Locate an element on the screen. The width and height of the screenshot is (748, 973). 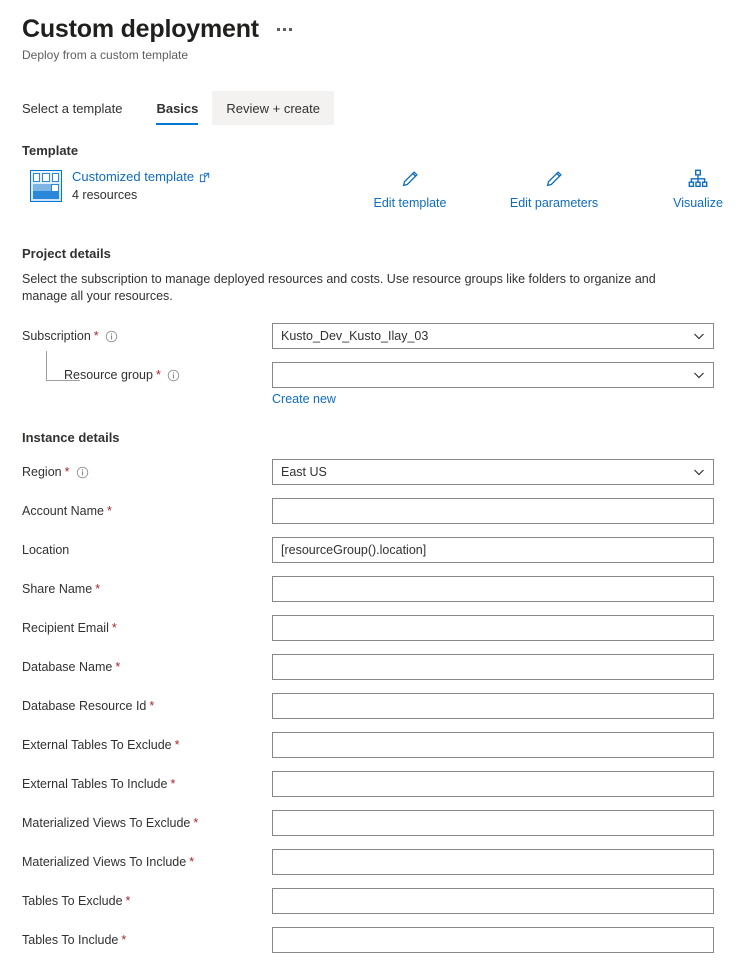
resource-group-label: Resource group * is located at coordinates (147, 375).